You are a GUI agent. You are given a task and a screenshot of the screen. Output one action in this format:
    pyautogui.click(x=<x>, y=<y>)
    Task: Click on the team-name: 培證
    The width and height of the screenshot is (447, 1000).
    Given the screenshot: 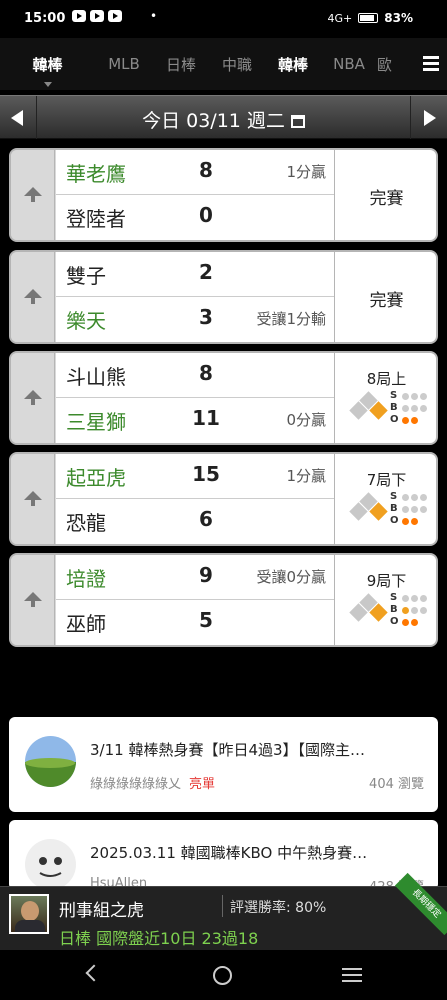 What is the action you would take?
    pyautogui.click(x=86, y=579)
    